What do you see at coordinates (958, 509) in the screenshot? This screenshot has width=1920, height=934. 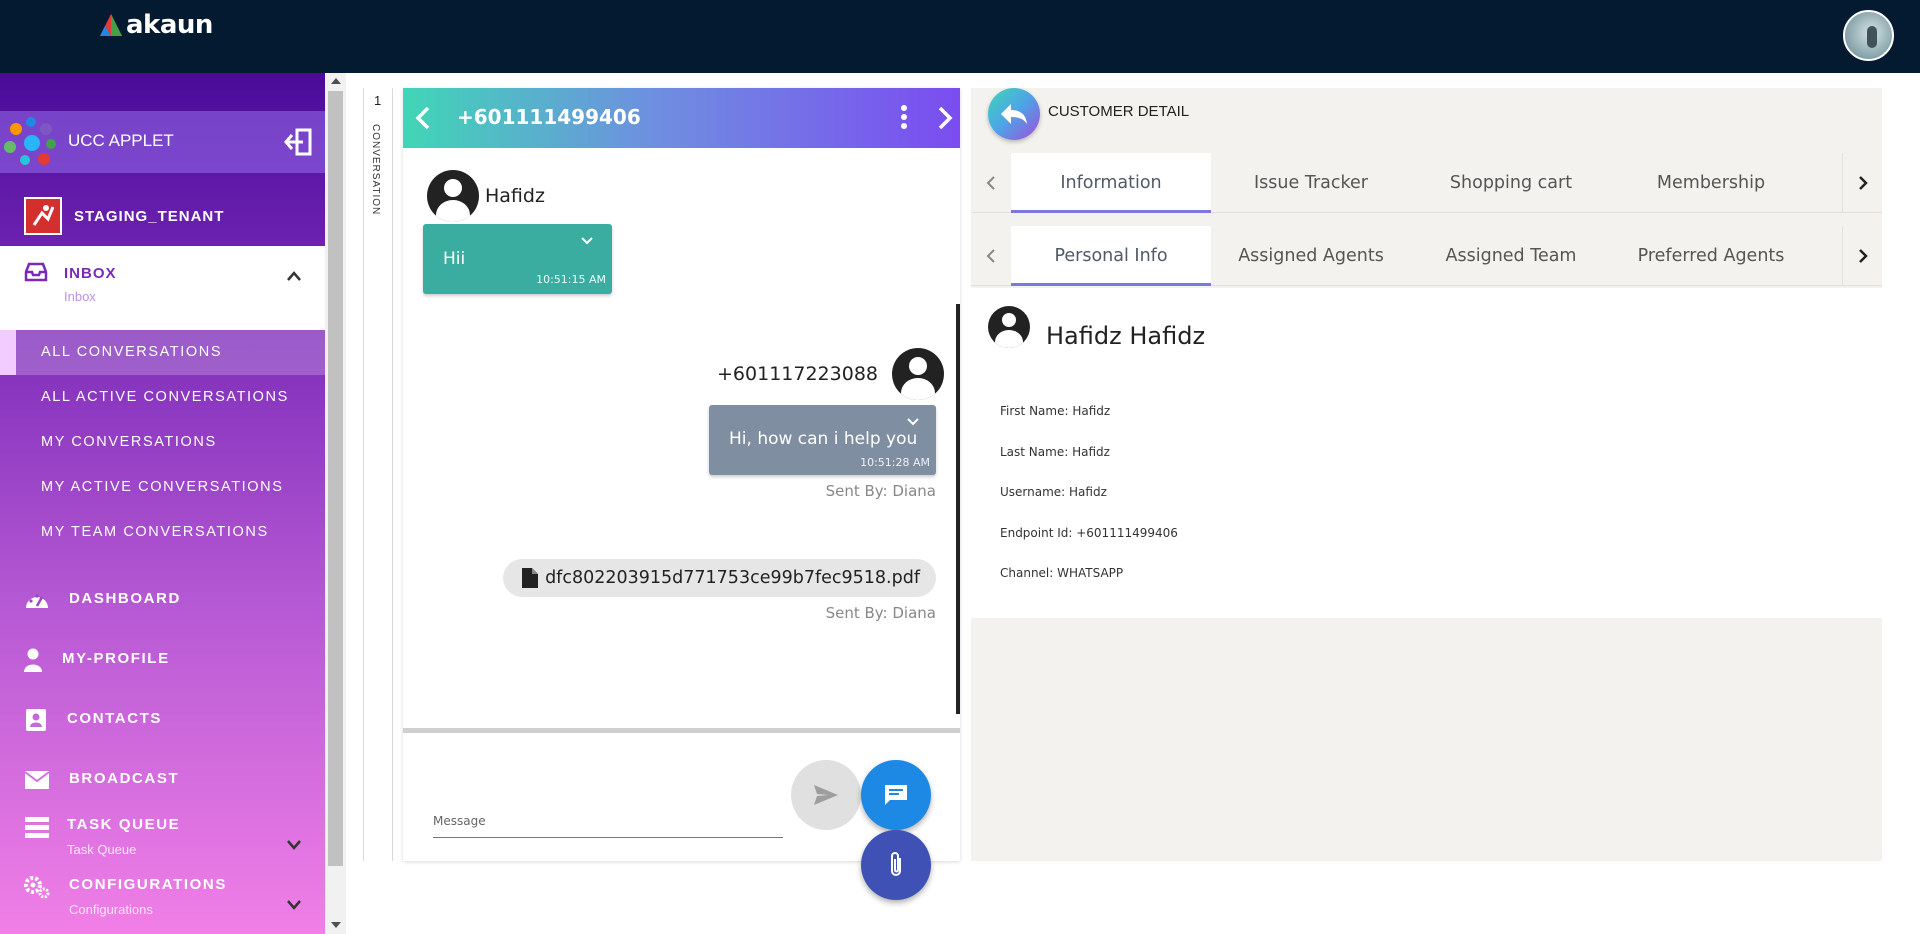 I see `chat-scroll-indicator` at bounding box center [958, 509].